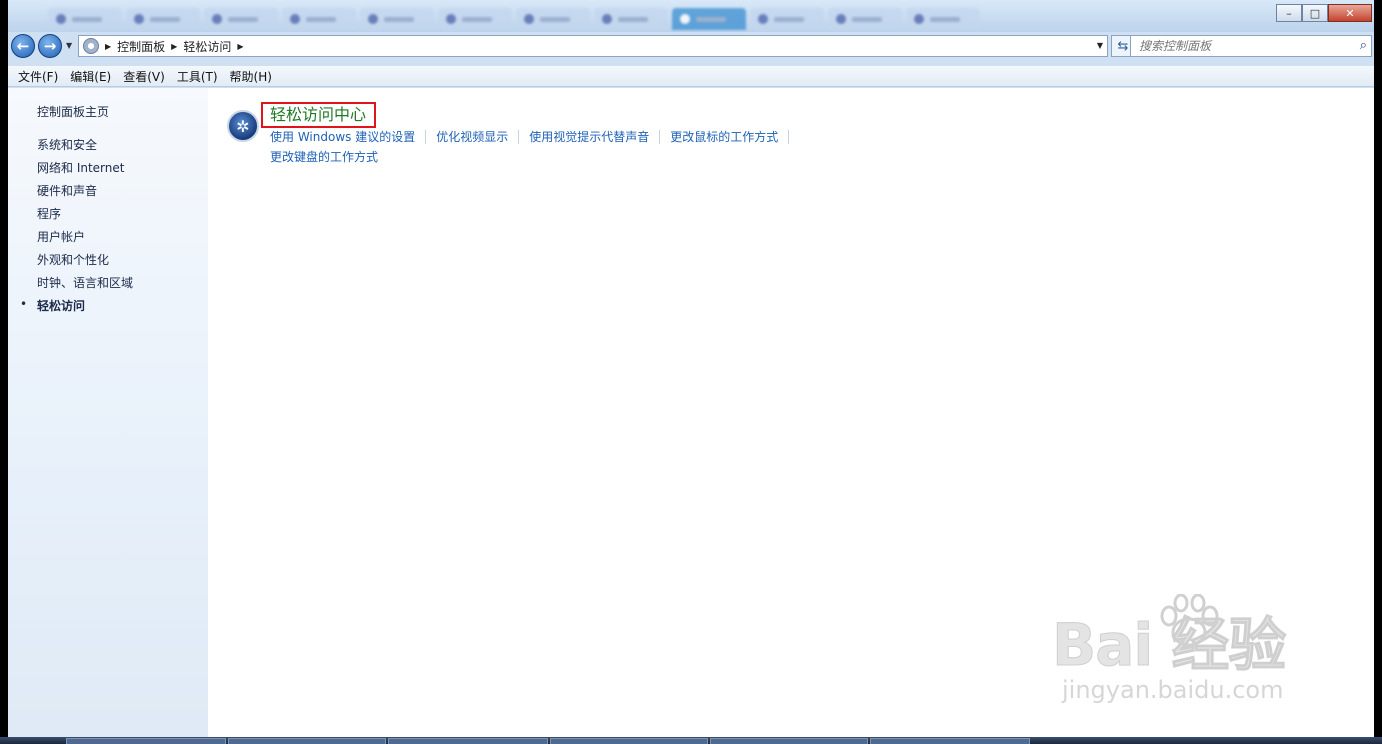 This screenshot has height=744, width=1382. Describe the element at coordinates (691, 76) in the screenshot. I see `menu-bar: 文件(F) 编辑(E) 查看(V) 工具(T) 帮助(H)` at that location.